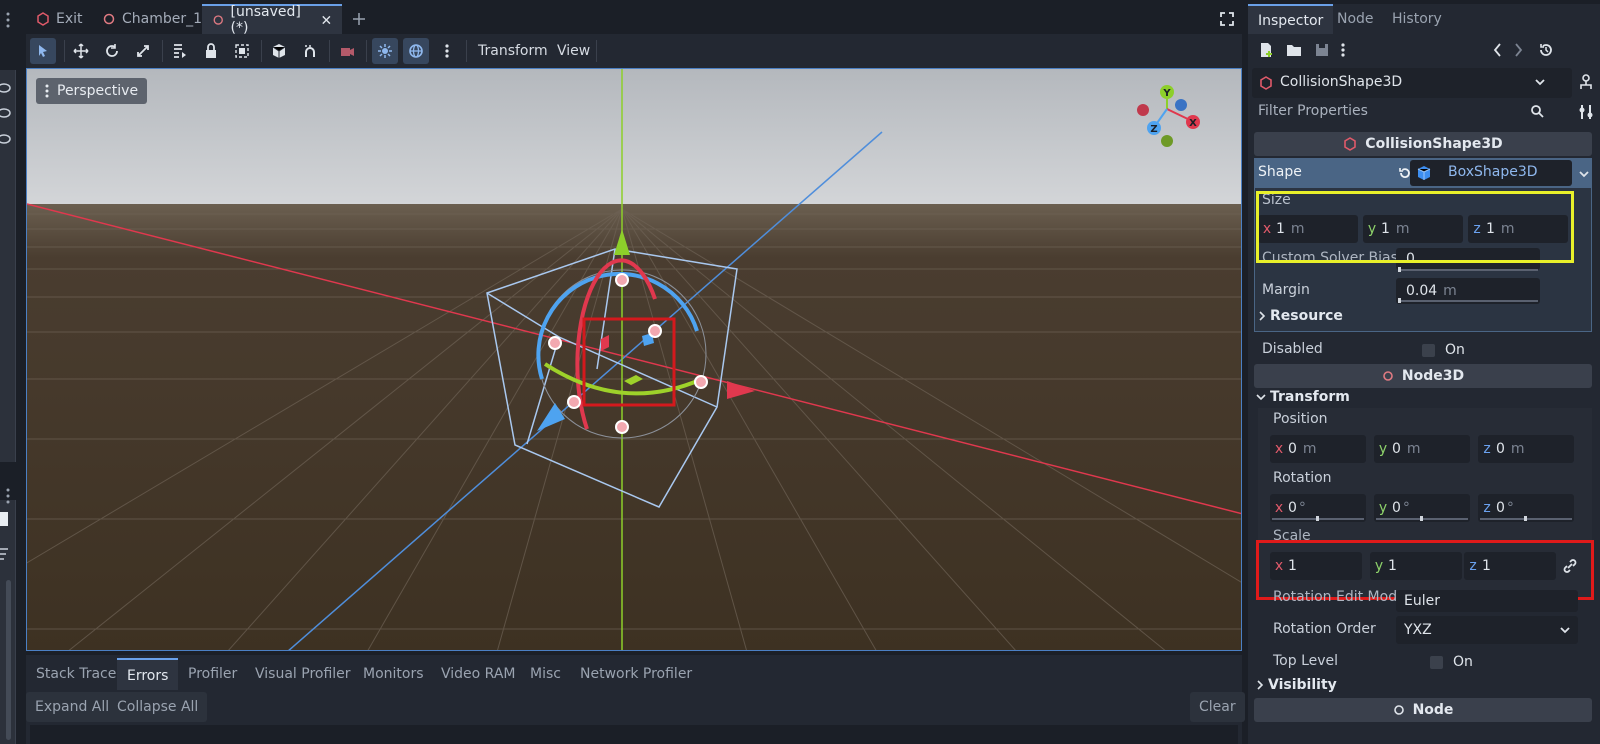 This screenshot has width=1600, height=744. What do you see at coordinates (1487, 630) in the screenshot?
I see `rotation-order-select: YXZ` at bounding box center [1487, 630].